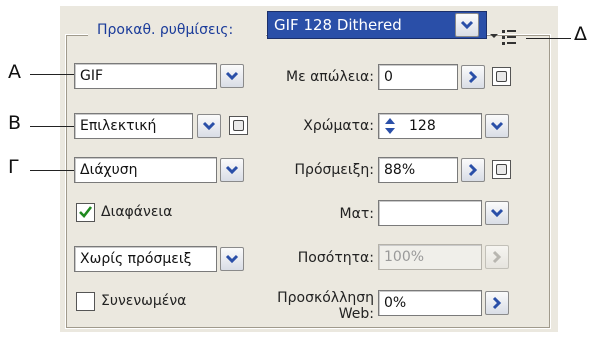 The width and height of the screenshot is (589, 341). I want to click on reduction-dropdown-button, so click(209, 126).